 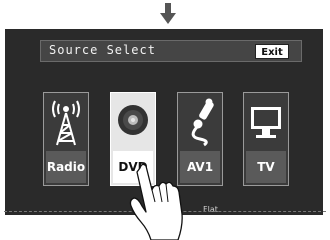 What do you see at coordinates (266, 167) in the screenshot?
I see `source-label: TV` at bounding box center [266, 167].